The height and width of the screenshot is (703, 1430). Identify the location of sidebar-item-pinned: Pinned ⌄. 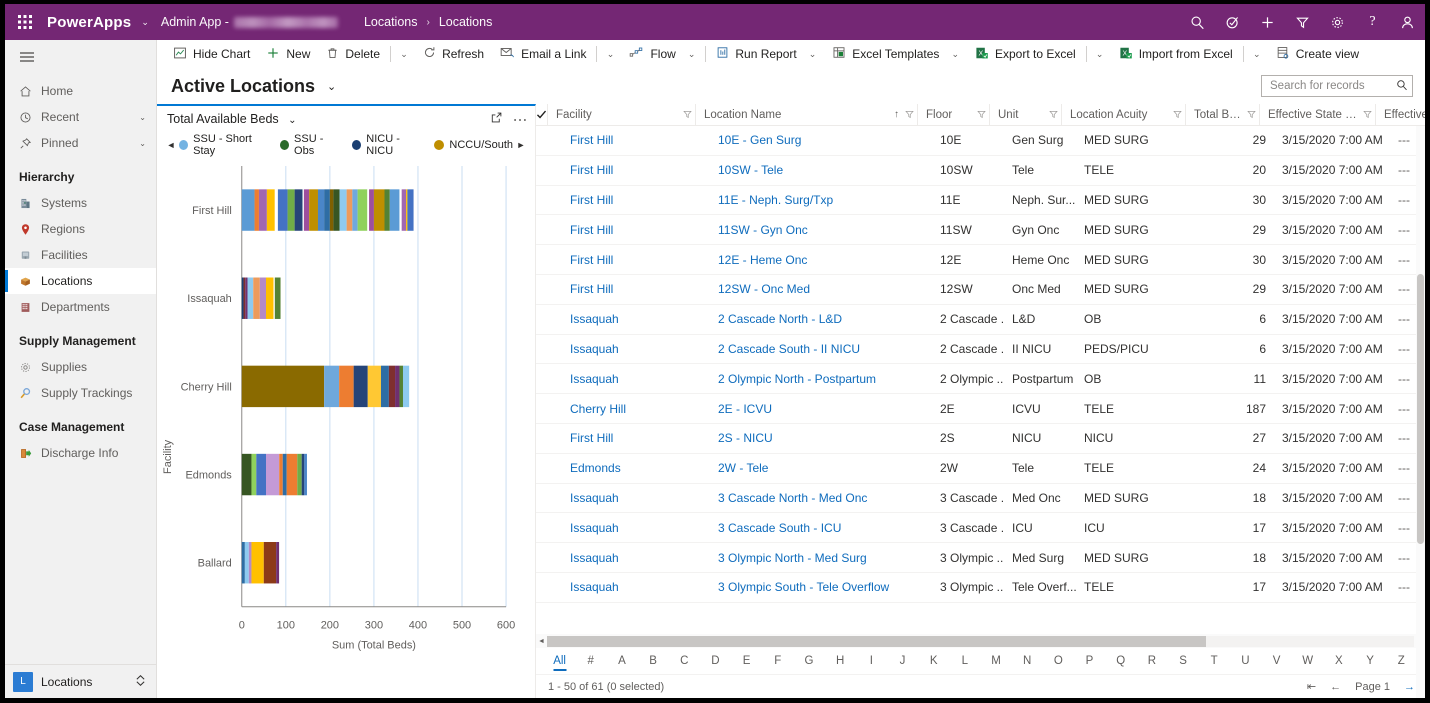
(80, 143).